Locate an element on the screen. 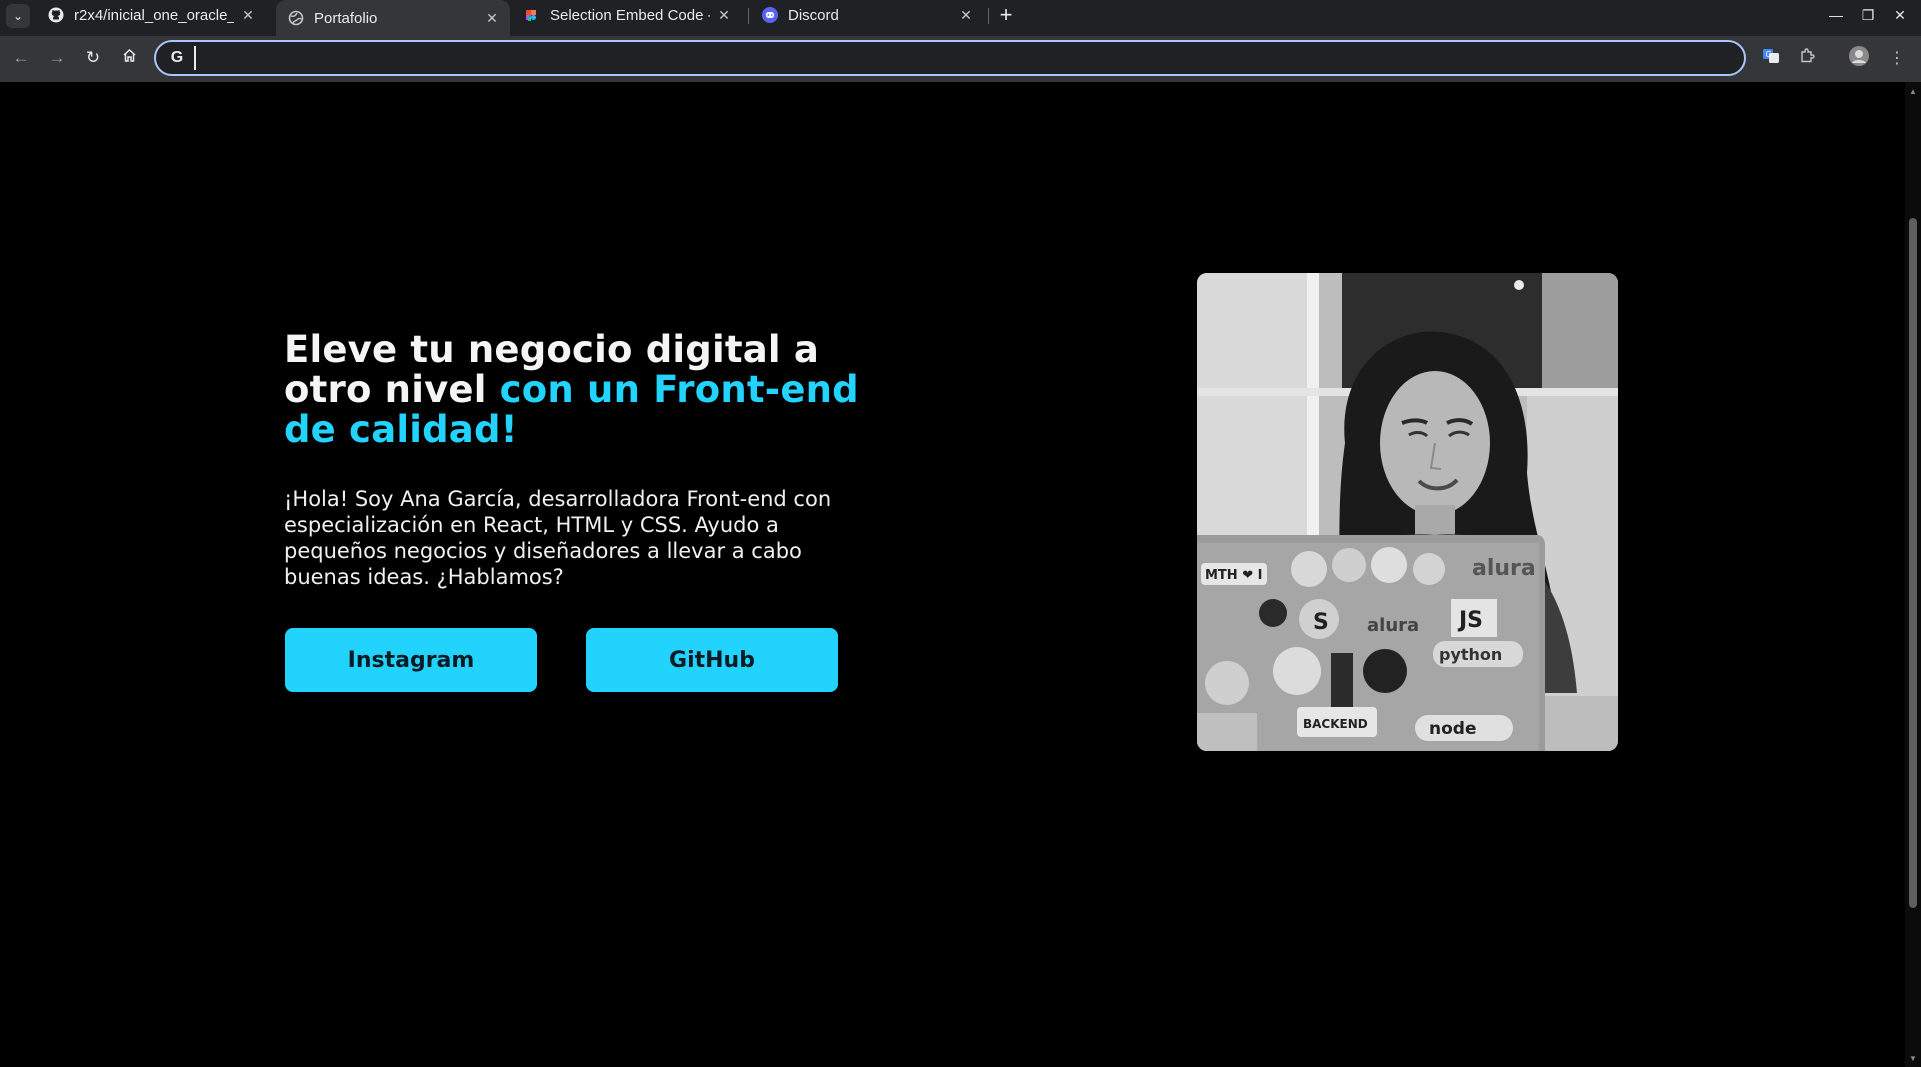 This screenshot has height=1067, width=1921. scroll-down-icon: ▼ is located at coordinates (1913, 1058).